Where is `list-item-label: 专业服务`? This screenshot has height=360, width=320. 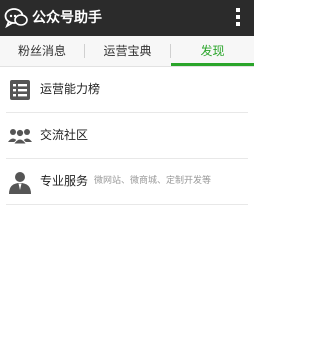
list-item-label: 专业服务 is located at coordinates (64, 181).